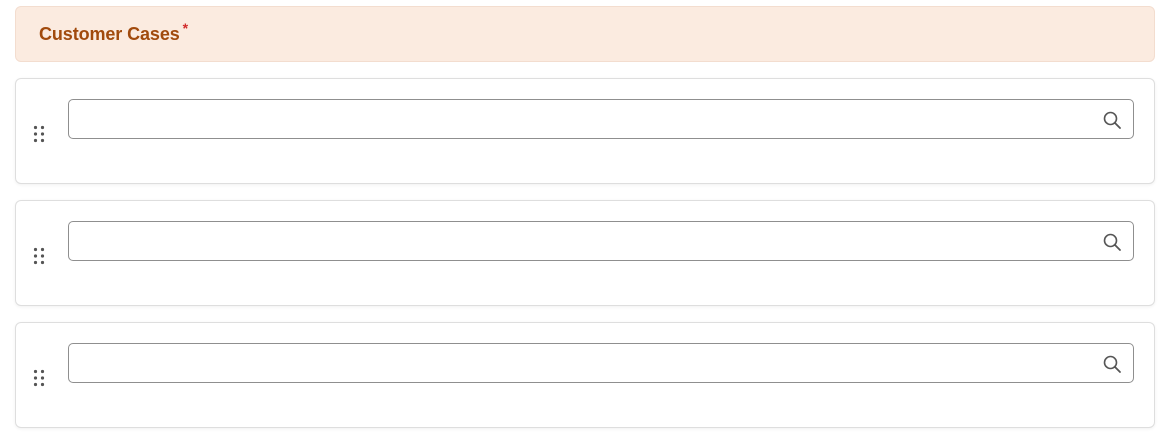 The width and height of the screenshot is (1172, 448). What do you see at coordinates (185, 28) in the screenshot?
I see `required-indicator: *` at bounding box center [185, 28].